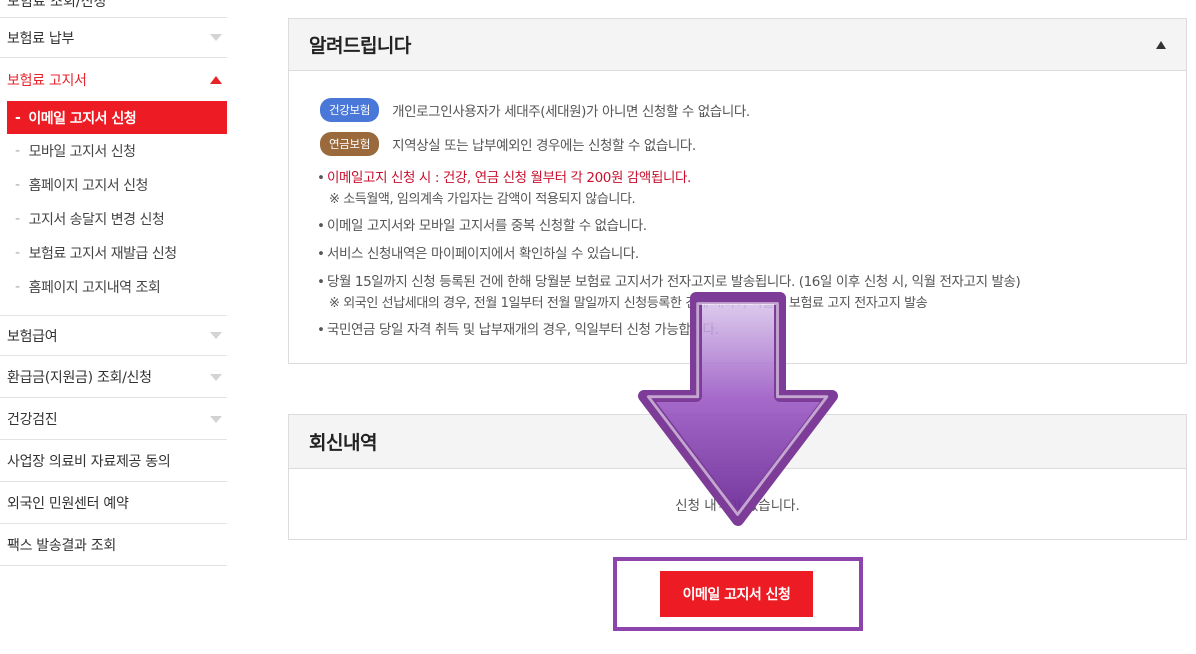 The width and height of the screenshot is (1196, 654). Describe the element at coordinates (343, 443) in the screenshot. I see `response-title: 회신내역` at that location.